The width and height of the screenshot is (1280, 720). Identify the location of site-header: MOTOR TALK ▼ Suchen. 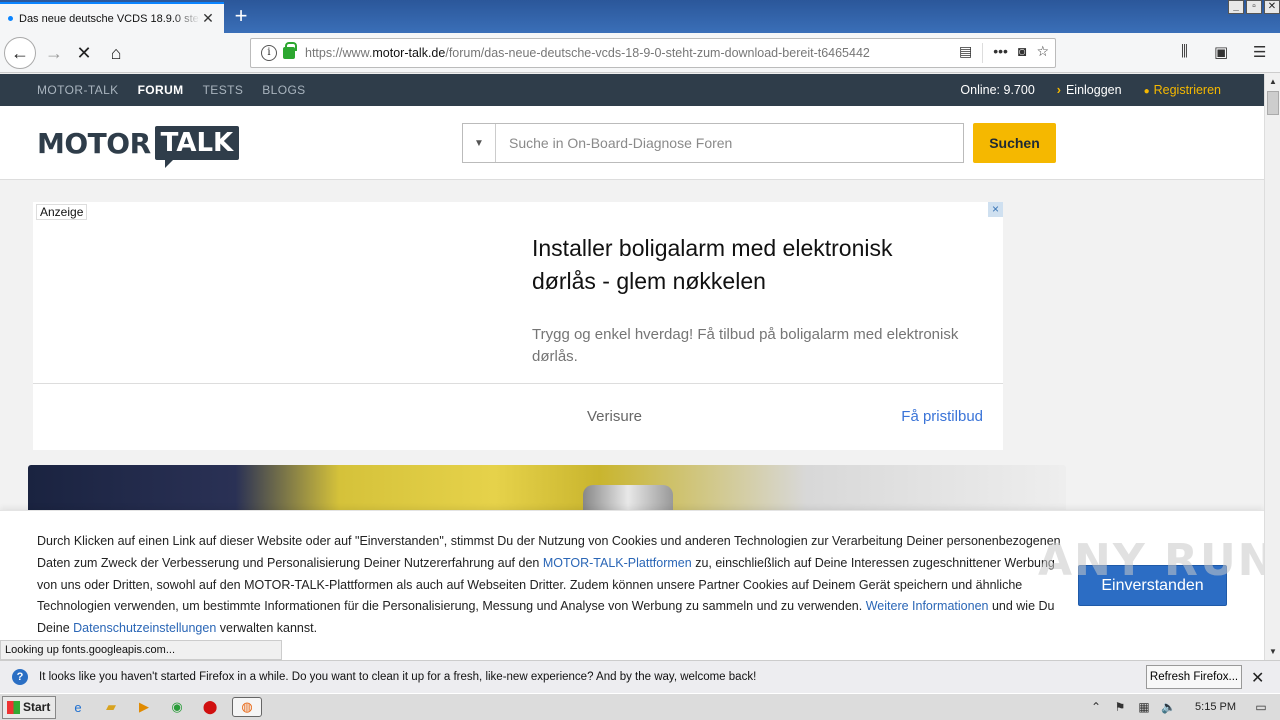
(632, 143).